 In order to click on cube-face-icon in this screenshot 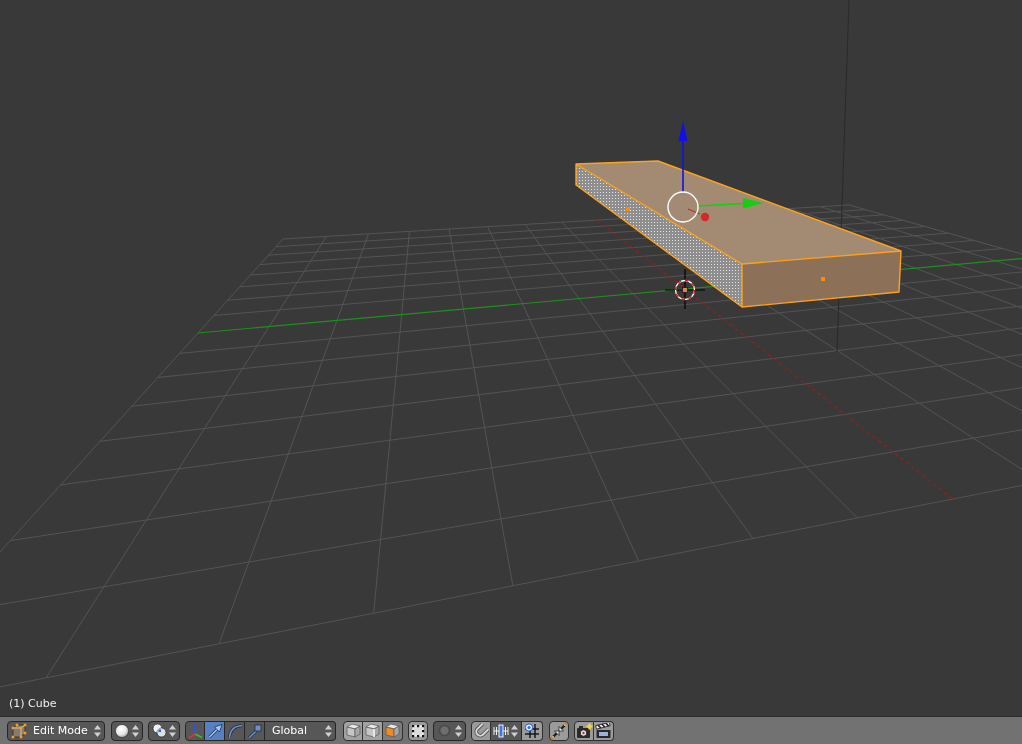, I will do `click(392, 730)`.